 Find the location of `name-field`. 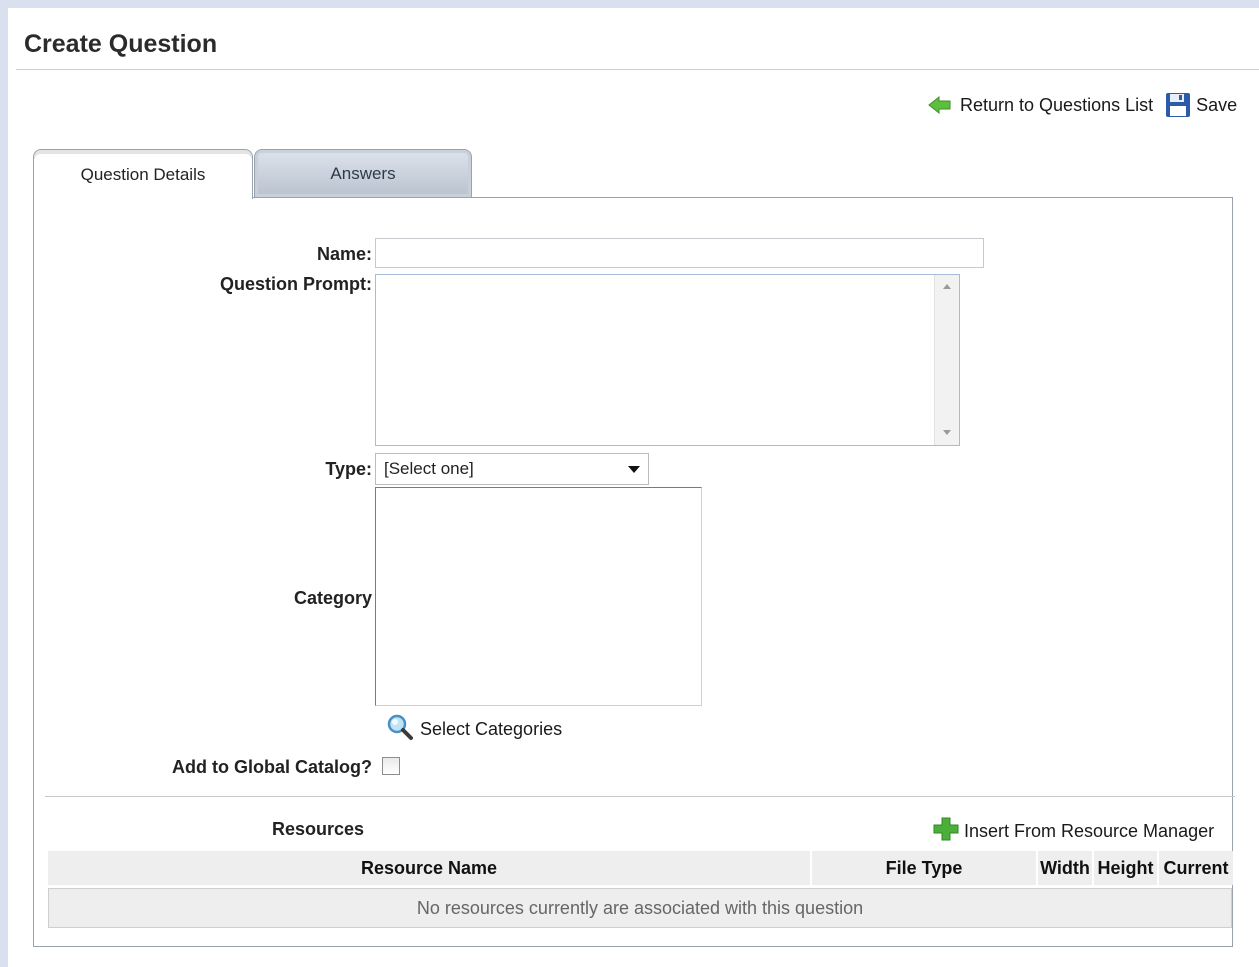

name-field is located at coordinates (679, 253).